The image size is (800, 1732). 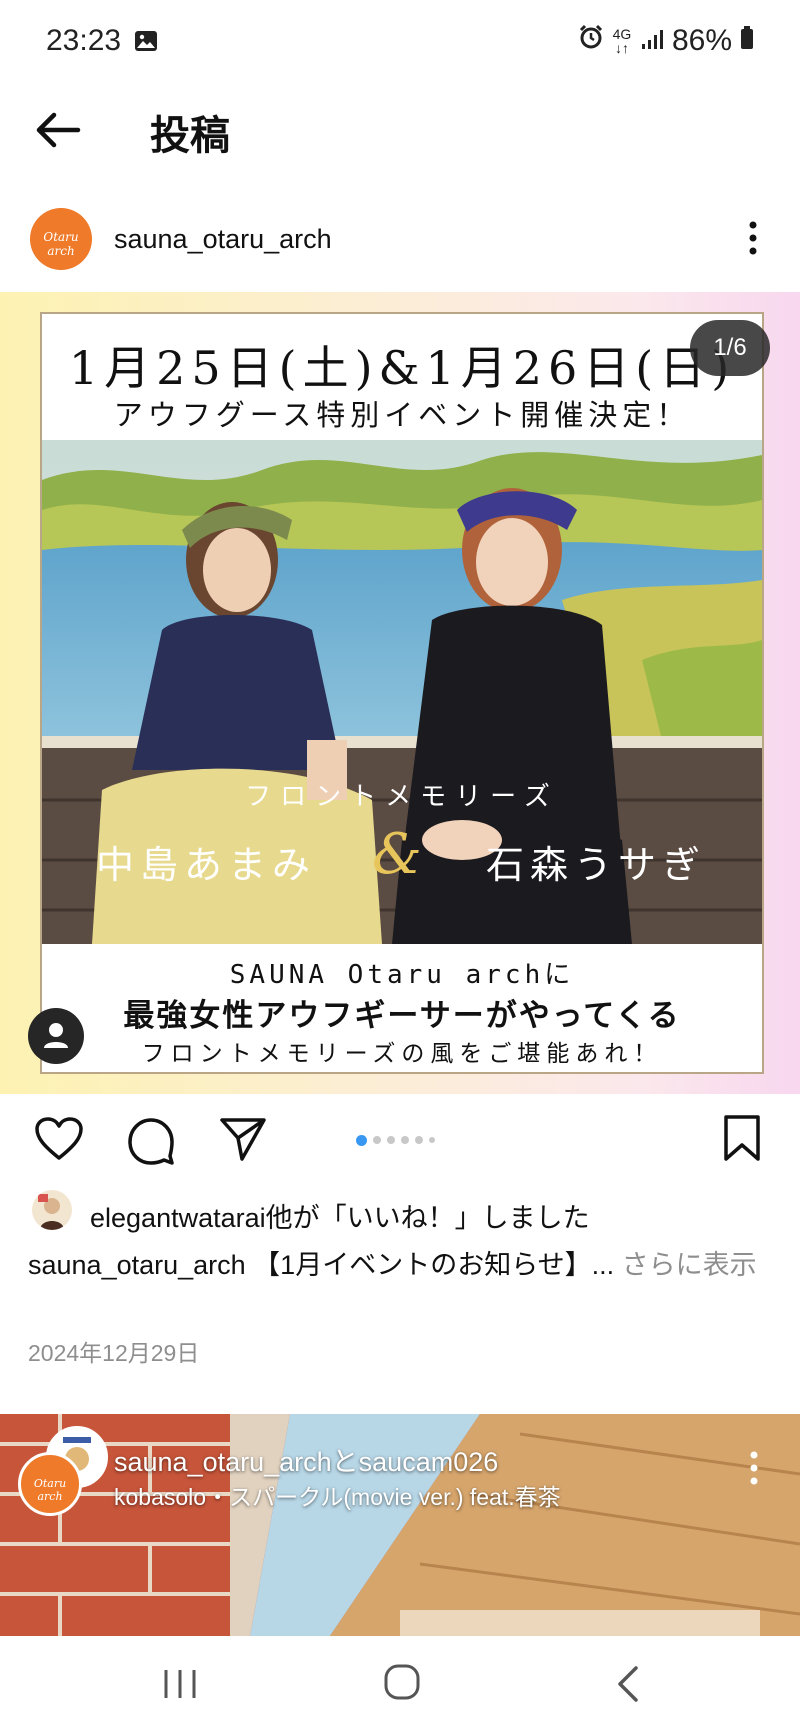 What do you see at coordinates (395, 1140) in the screenshot?
I see `carousel-indicator` at bounding box center [395, 1140].